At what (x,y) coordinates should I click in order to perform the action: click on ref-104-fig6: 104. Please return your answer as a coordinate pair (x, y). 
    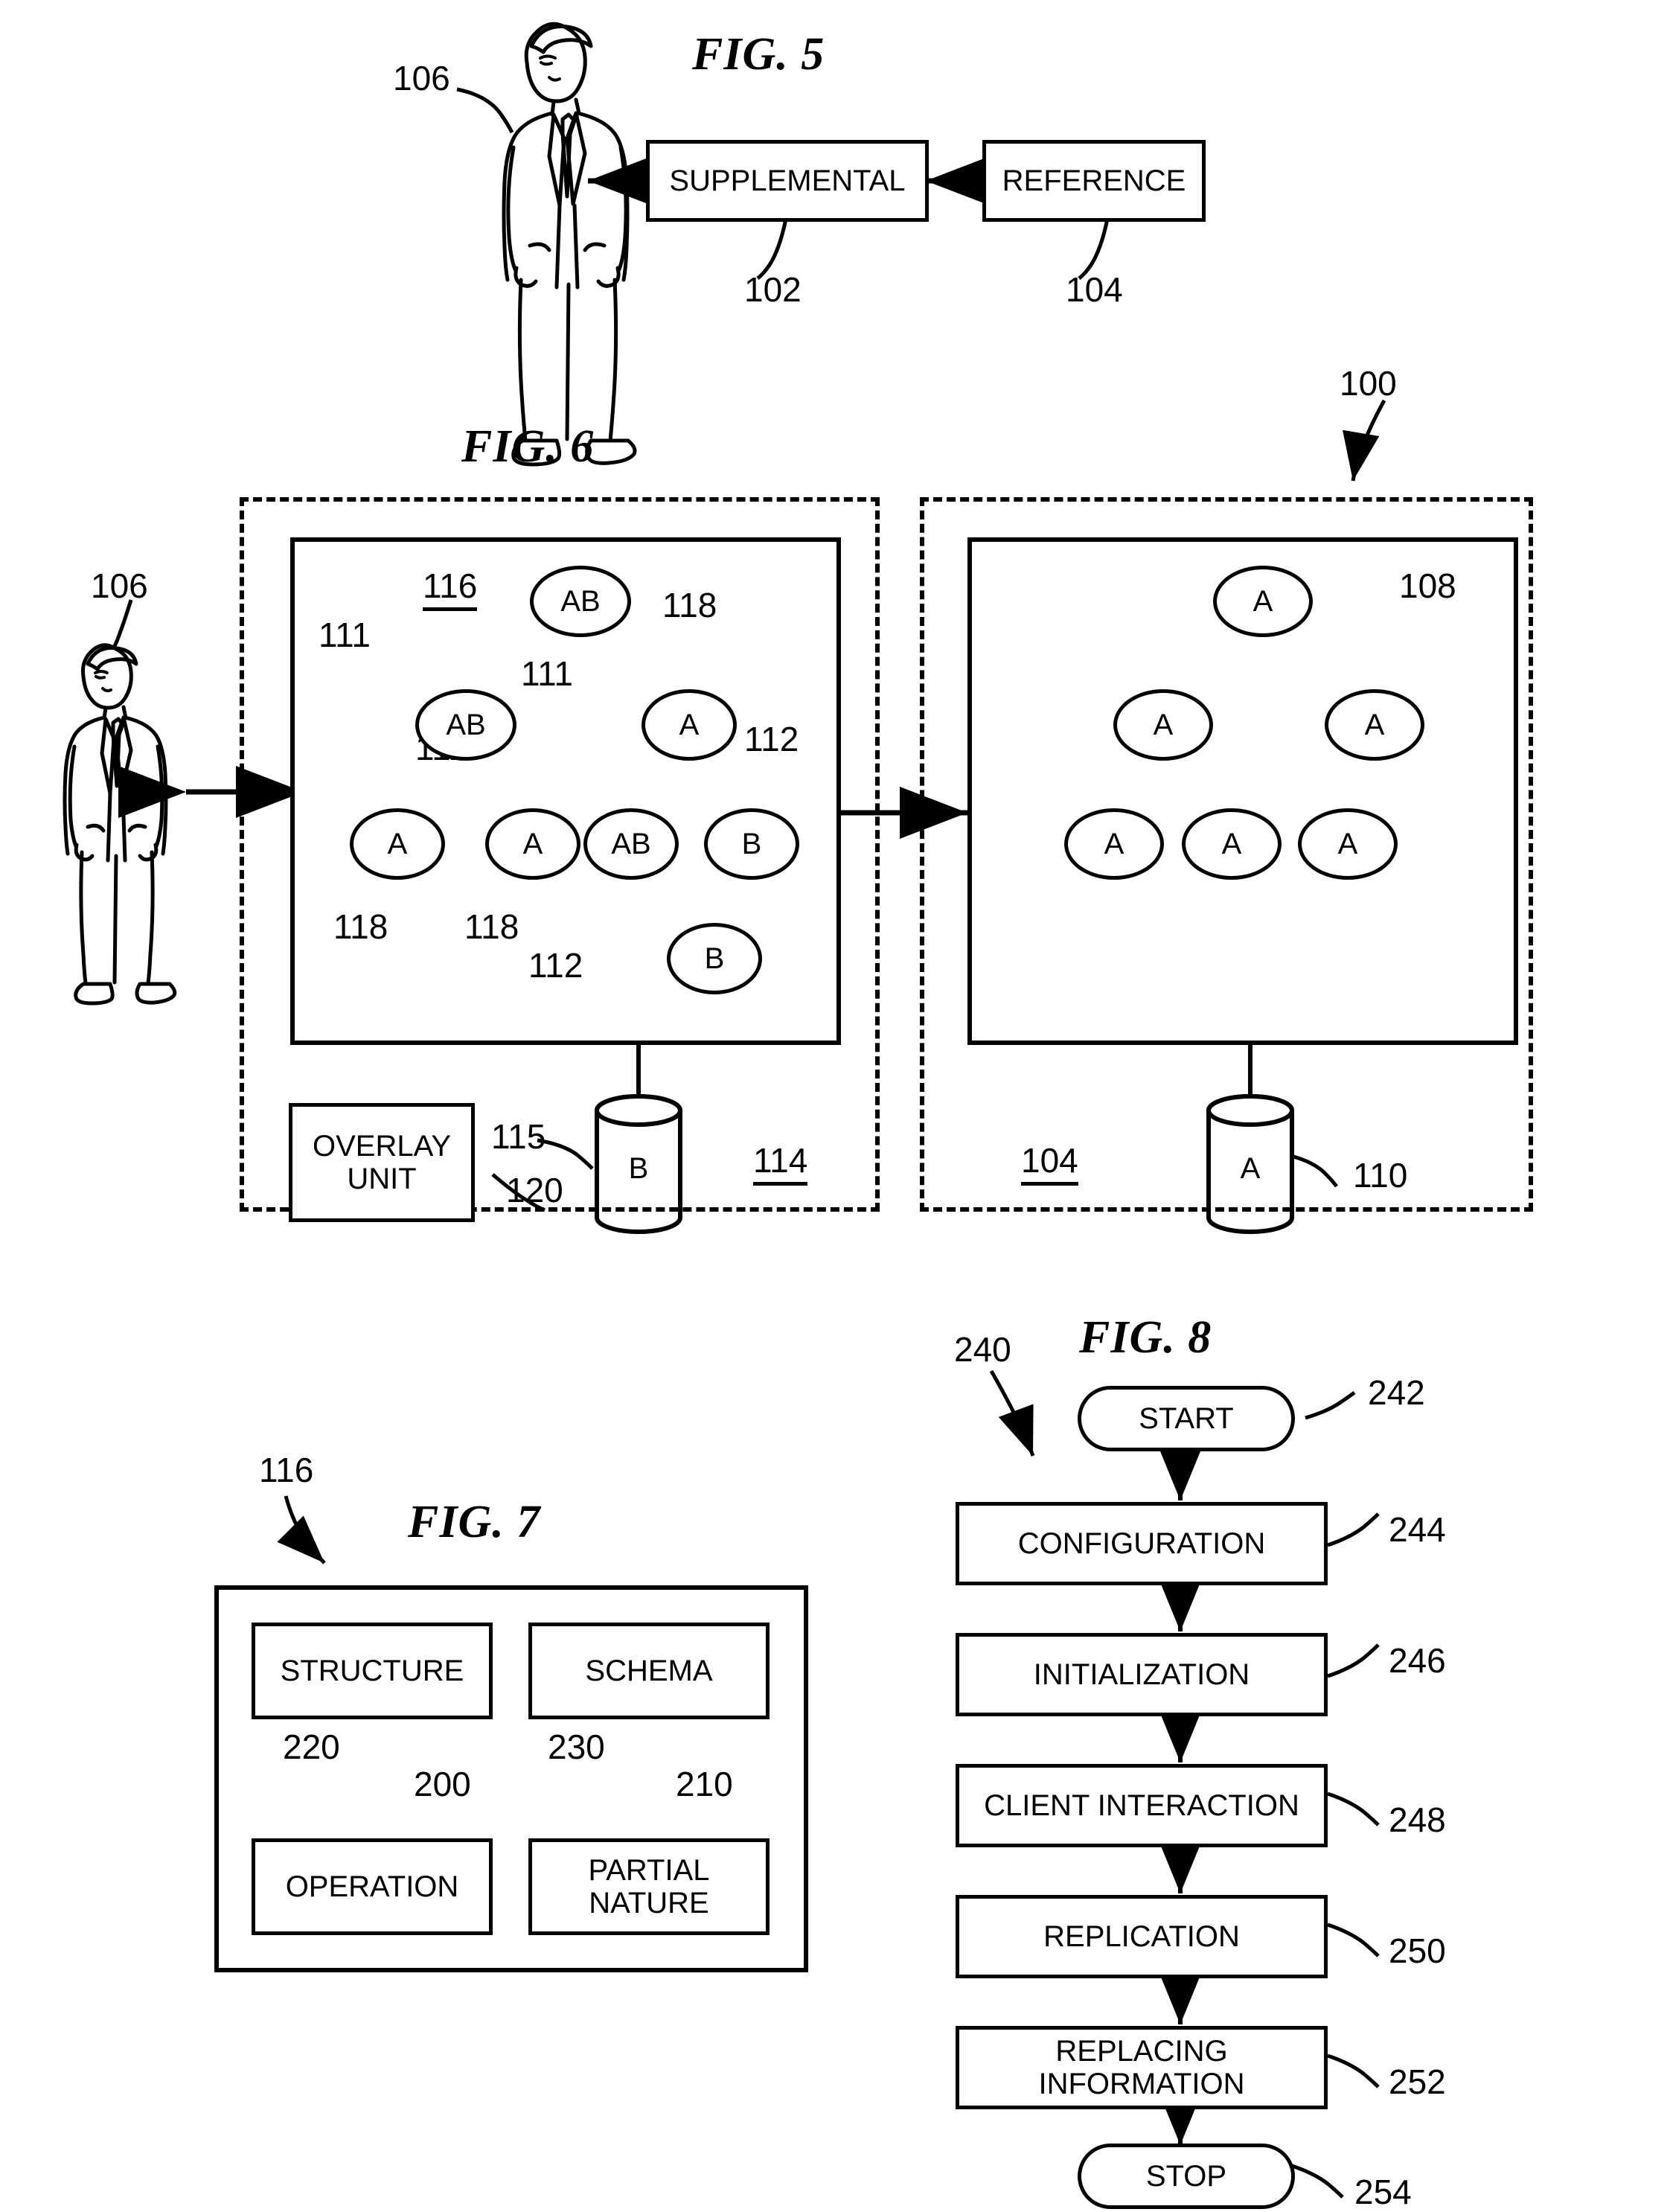
    Looking at the image, I should click on (1049, 1163).